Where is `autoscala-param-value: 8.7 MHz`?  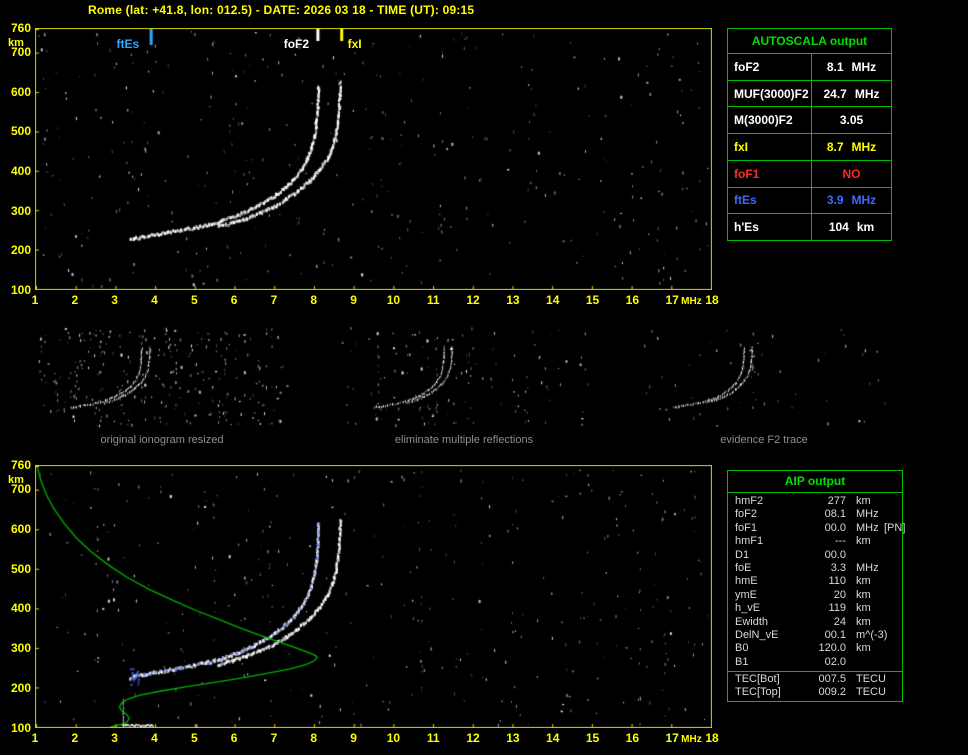
autoscala-param-value: 8.7 MHz is located at coordinates (851, 147).